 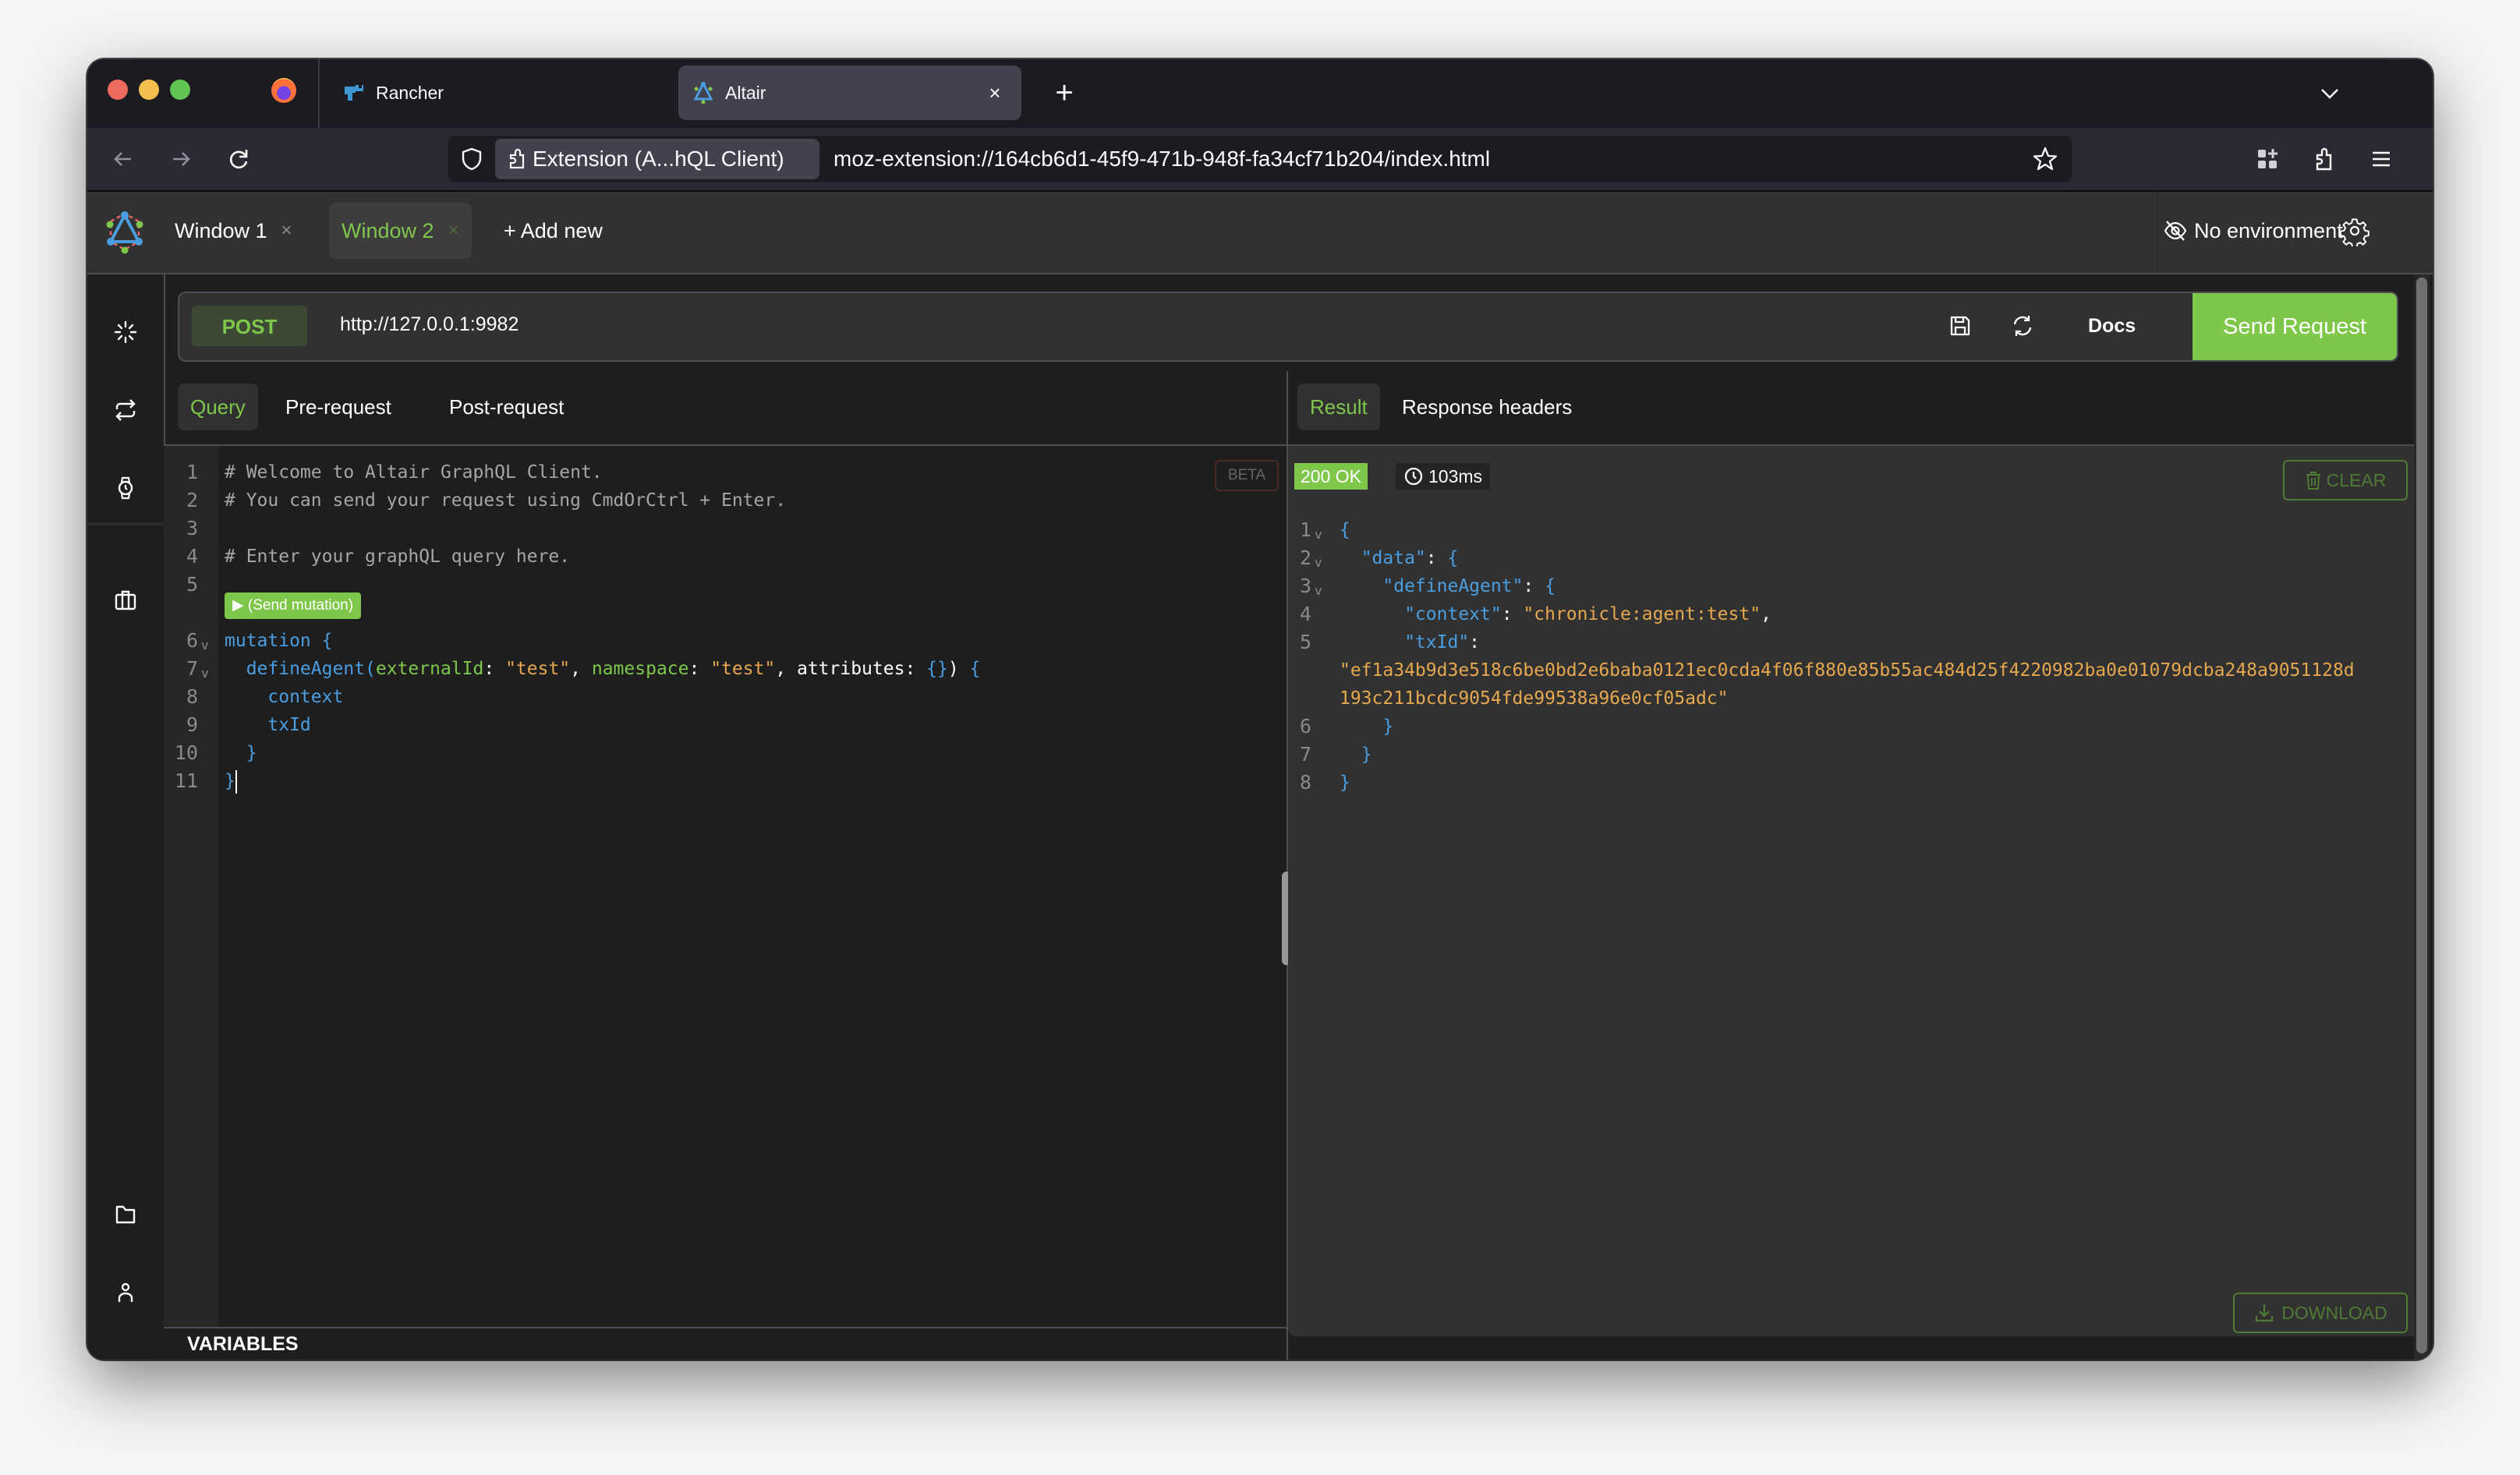 What do you see at coordinates (2313, 481) in the screenshot?
I see `trash-icon` at bounding box center [2313, 481].